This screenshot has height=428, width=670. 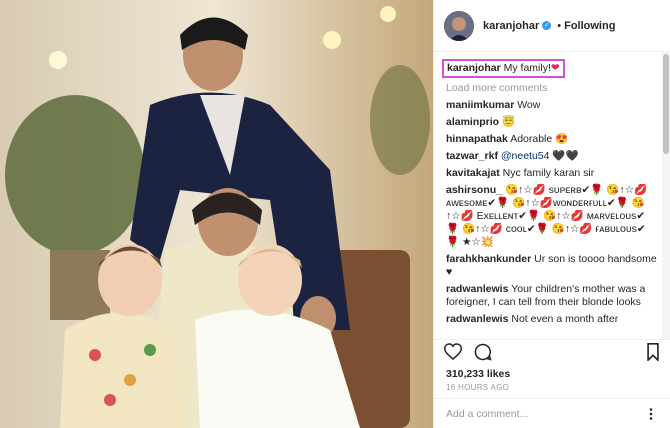 I want to click on following-button: Following, so click(x=589, y=26).